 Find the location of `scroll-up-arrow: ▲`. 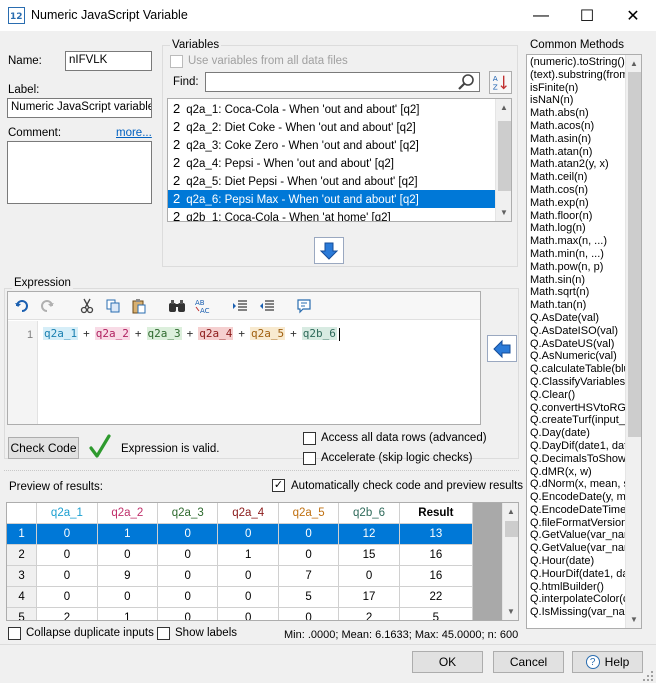

scroll-up-arrow: ▲ is located at coordinates (503, 107).